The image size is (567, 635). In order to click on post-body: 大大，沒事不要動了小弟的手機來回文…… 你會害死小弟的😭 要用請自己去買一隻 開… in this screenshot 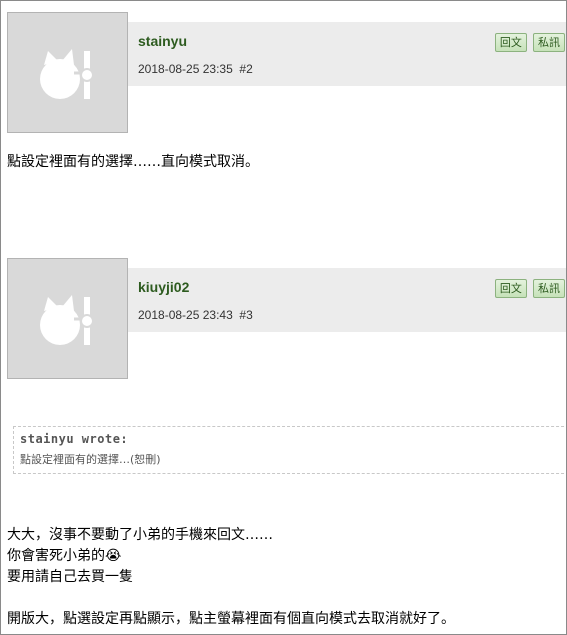, I will do `click(231, 577)`.